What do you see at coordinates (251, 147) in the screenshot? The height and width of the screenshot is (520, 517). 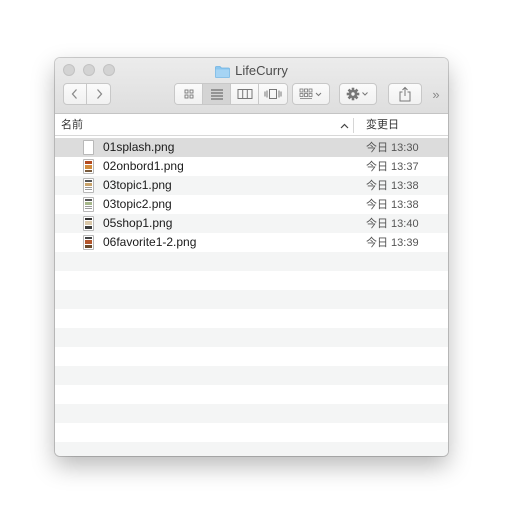 I see `file-row: 01splash.png 今日 13:30` at bounding box center [251, 147].